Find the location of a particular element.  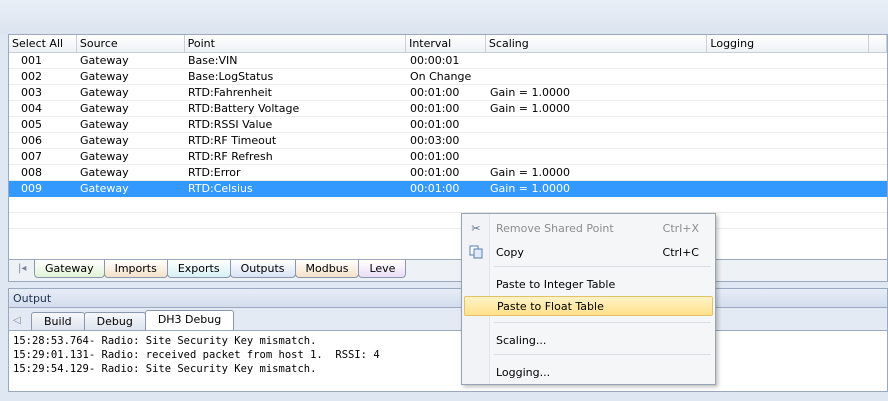

table-row: 005 Gateway RTD:RSSI Value 00:01:00 is located at coordinates (448, 125).